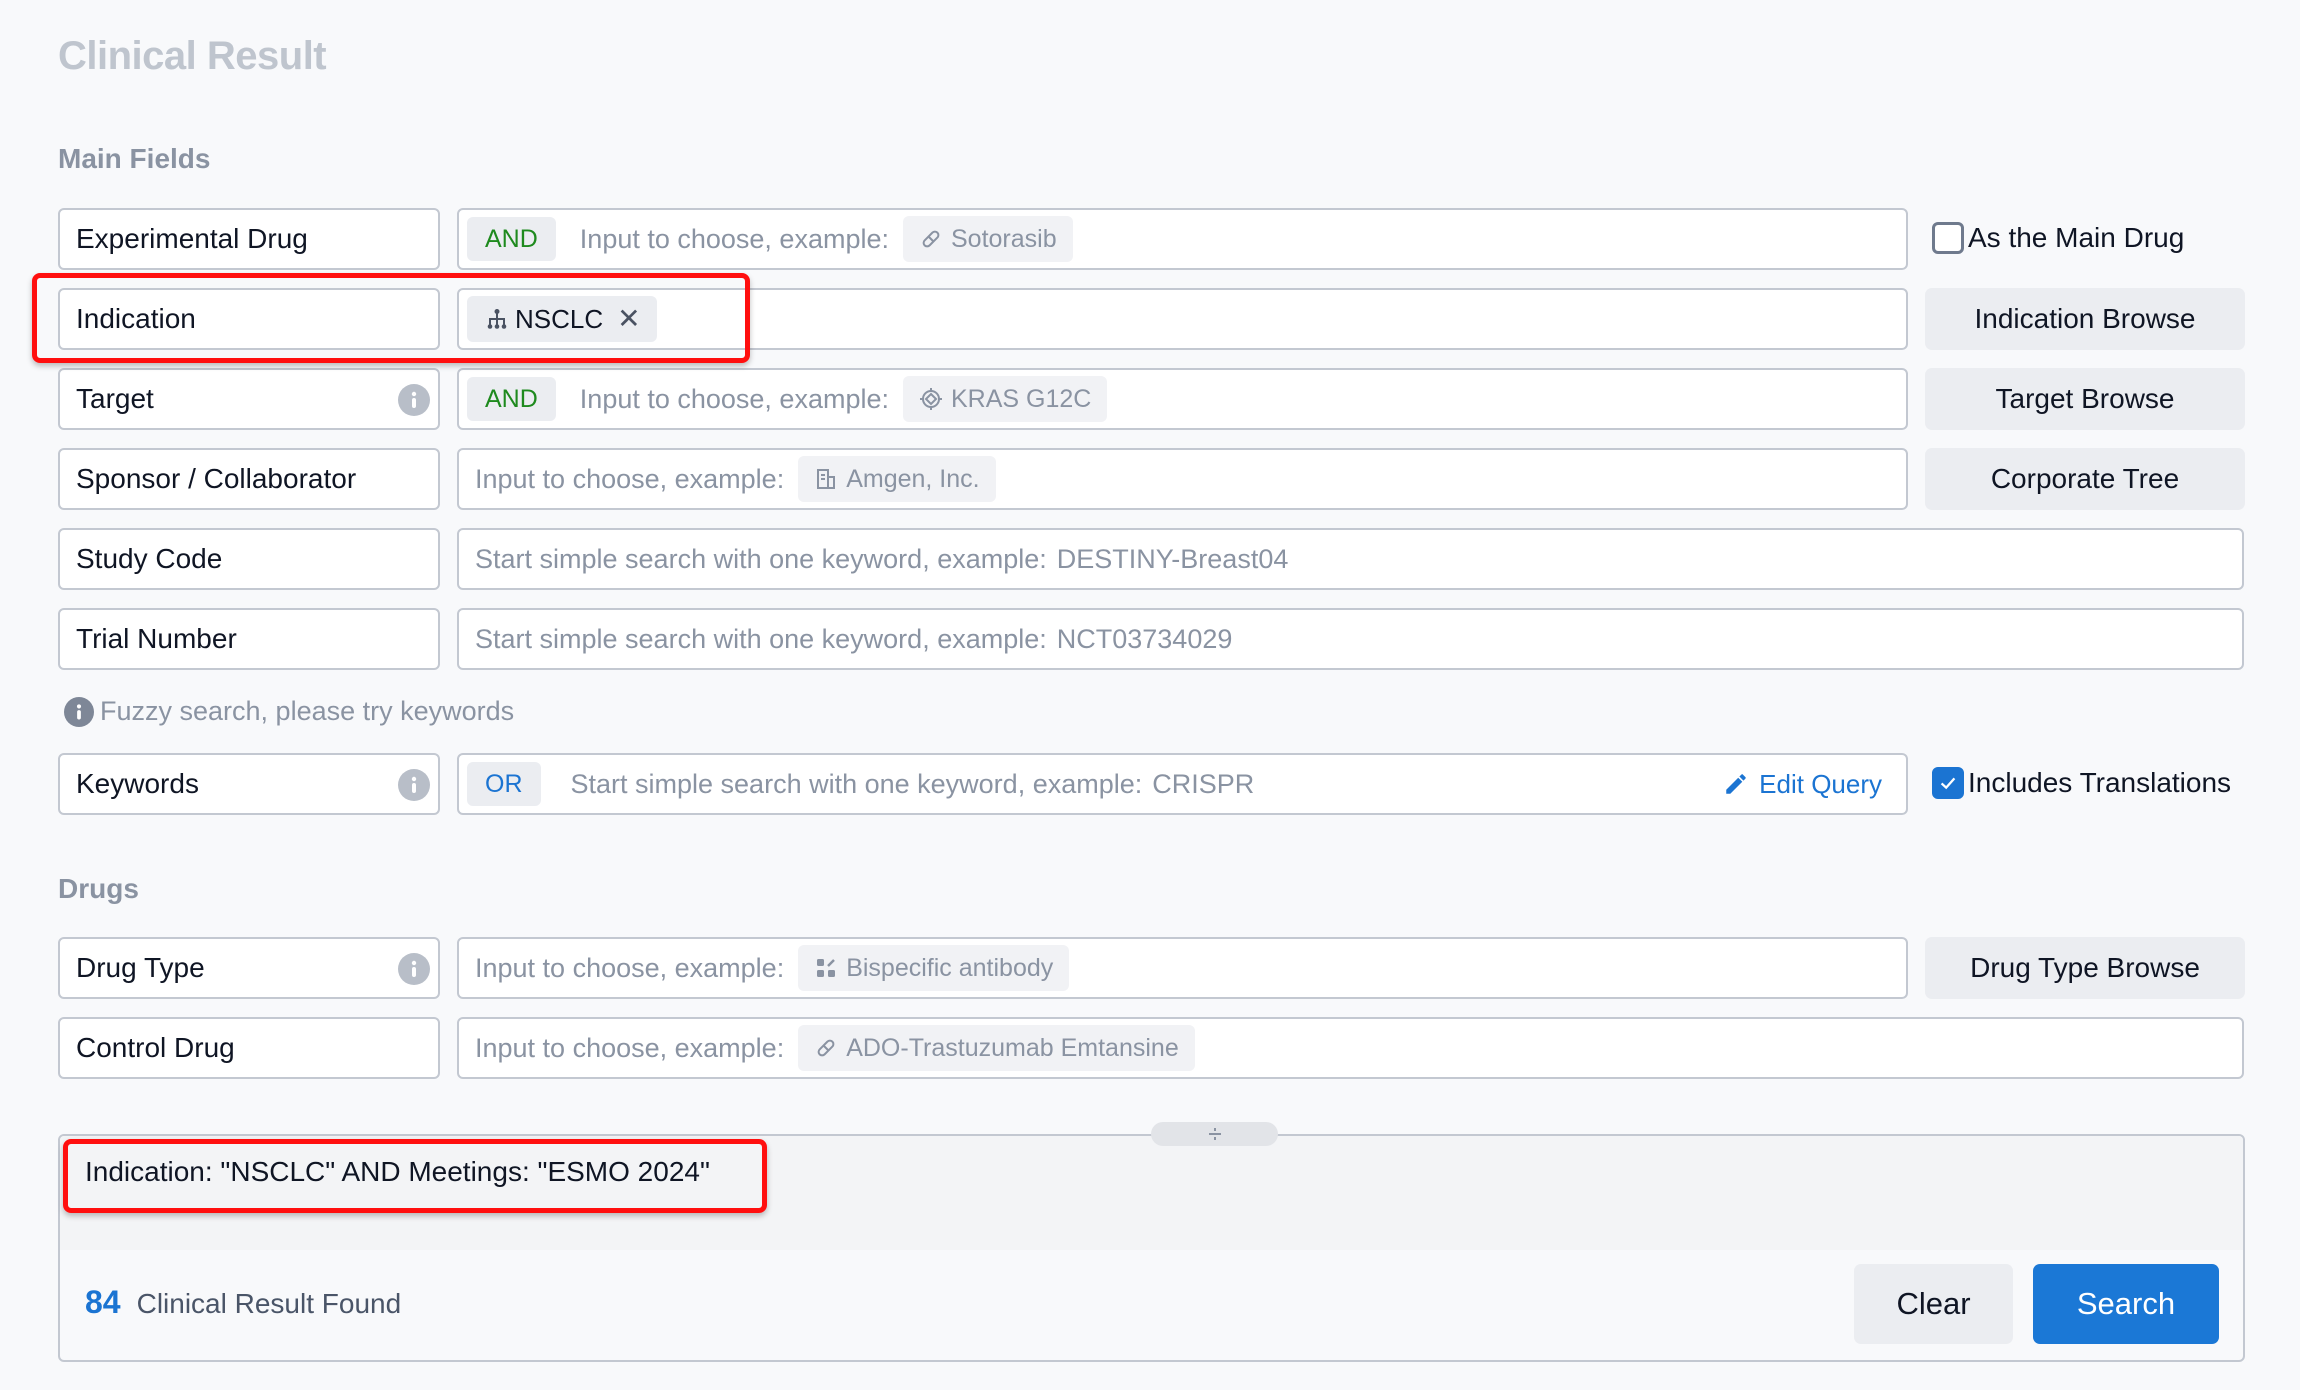  I want to click on checkbox-label: Includes Translations, so click(2100, 782).